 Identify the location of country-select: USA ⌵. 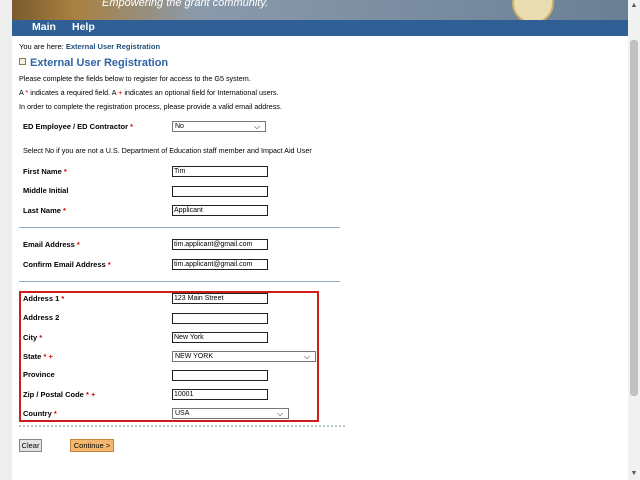
(230, 413).